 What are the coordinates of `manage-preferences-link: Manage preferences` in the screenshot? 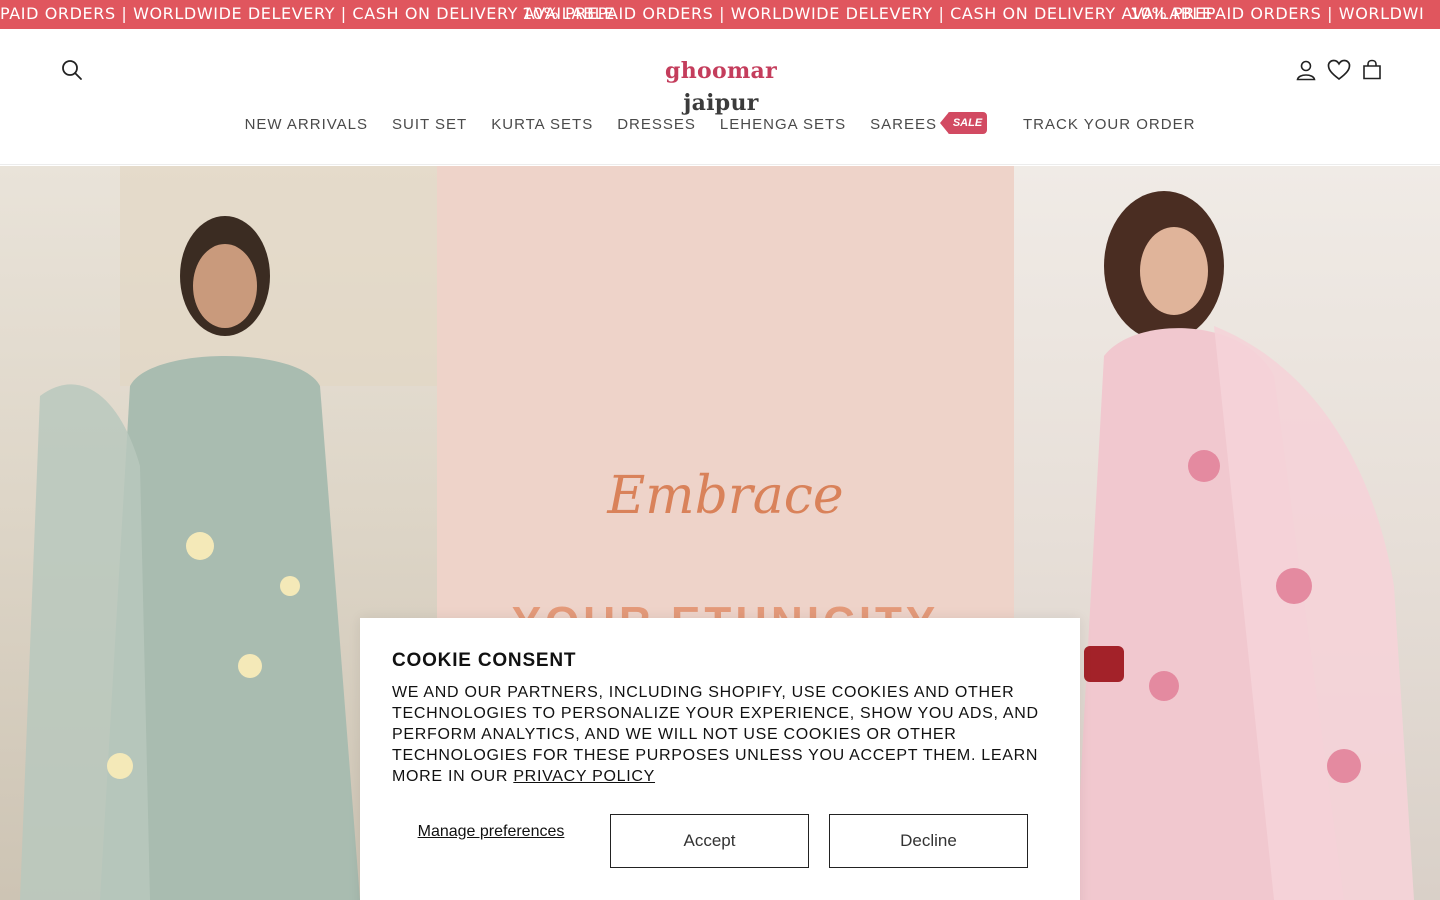 It's located at (491, 831).